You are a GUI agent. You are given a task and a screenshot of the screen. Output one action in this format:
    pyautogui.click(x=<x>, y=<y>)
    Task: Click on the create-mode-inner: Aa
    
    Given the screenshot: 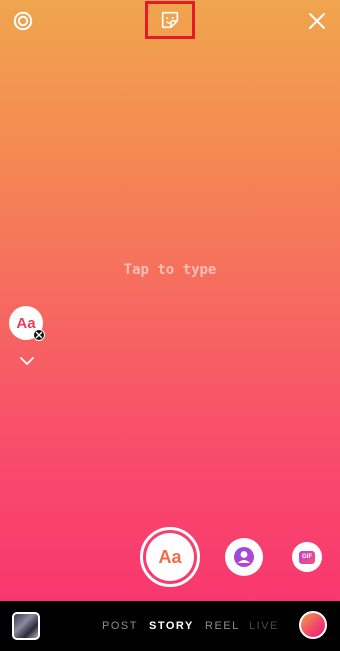 What is the action you would take?
    pyautogui.click(x=170, y=557)
    